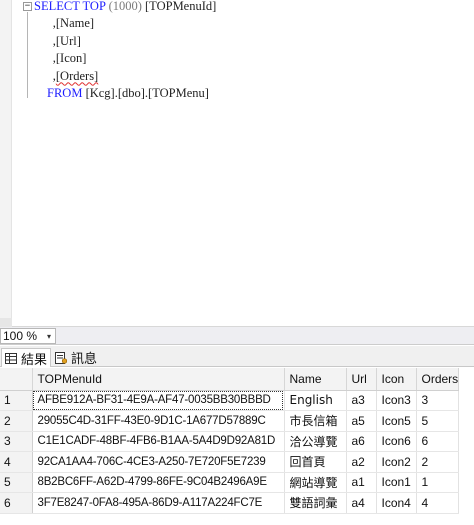  I want to click on cell-icon: Icon6, so click(396, 441).